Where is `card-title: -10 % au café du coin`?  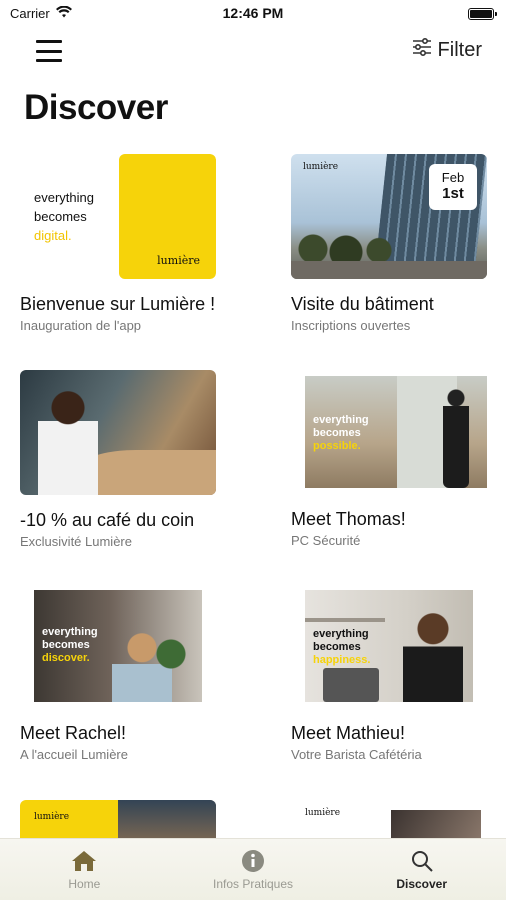
card-title: -10 % au café du coin is located at coordinates (107, 520).